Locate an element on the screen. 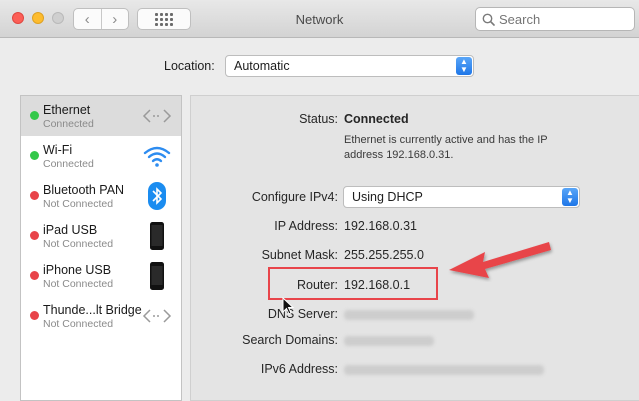  annotation-arrow-icon is located at coordinates (500, 260).